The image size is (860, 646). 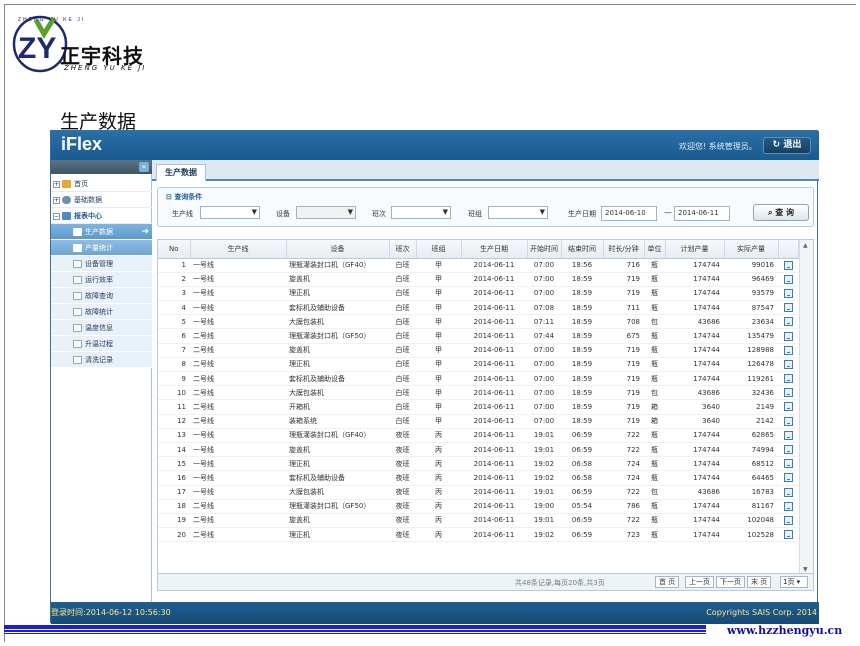 I want to click on col-header-shift: 班次, so click(x=403, y=249).